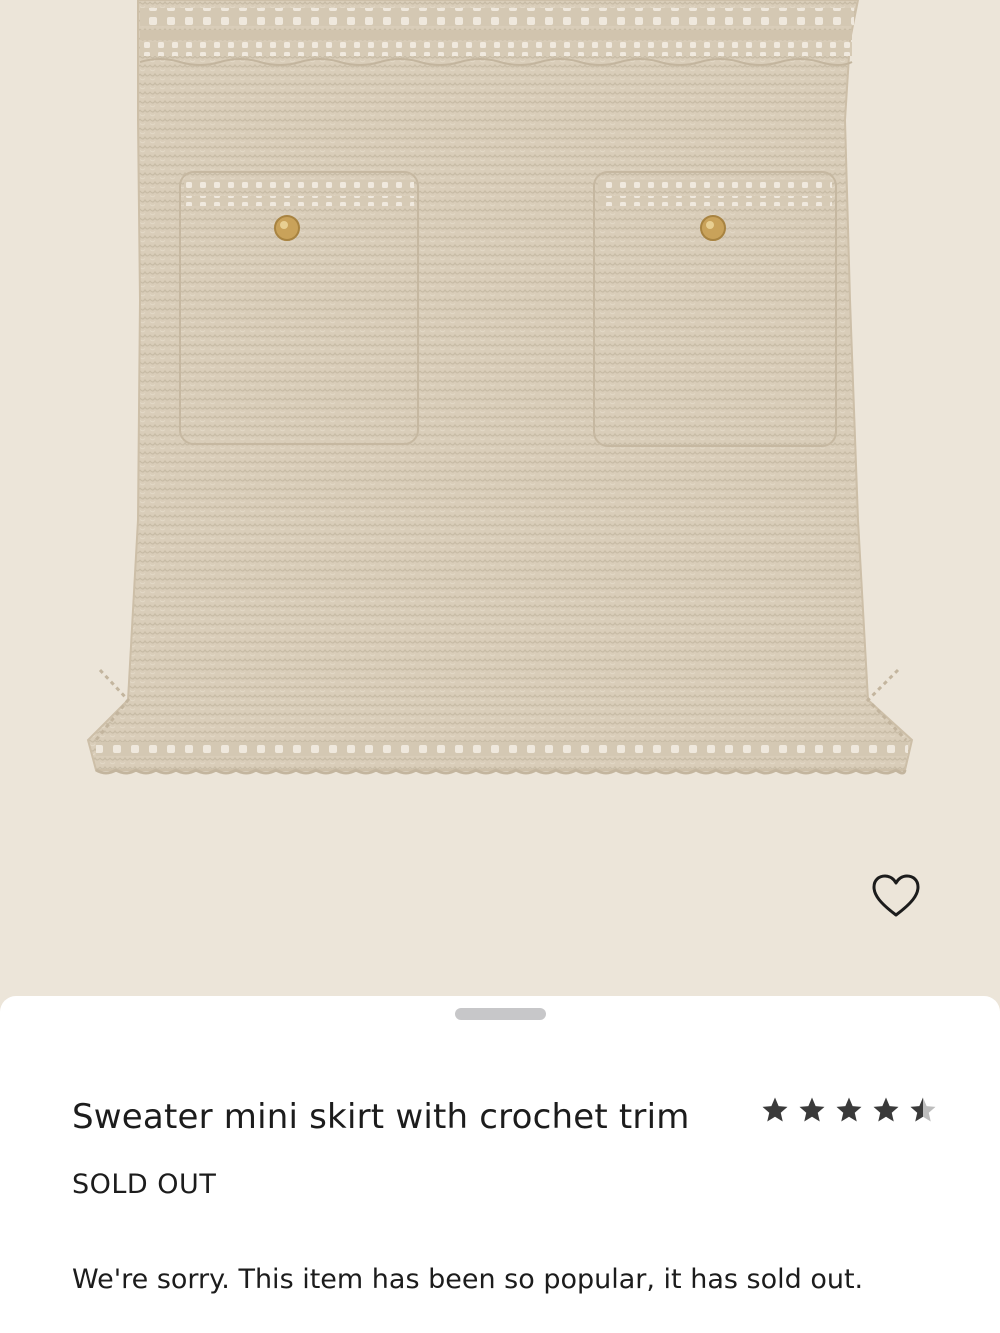 This screenshot has height=1333, width=1000. I want to click on favorite-button, so click(896, 896).